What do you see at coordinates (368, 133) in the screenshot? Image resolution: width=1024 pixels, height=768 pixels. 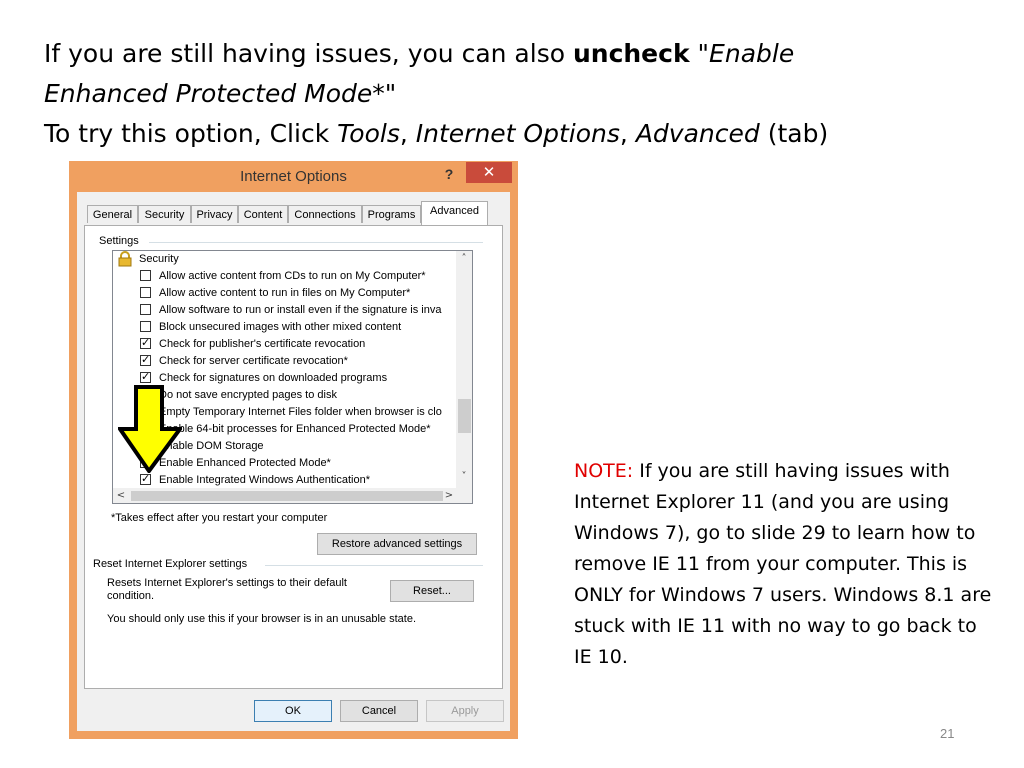 I see `heading-tools: Tools` at bounding box center [368, 133].